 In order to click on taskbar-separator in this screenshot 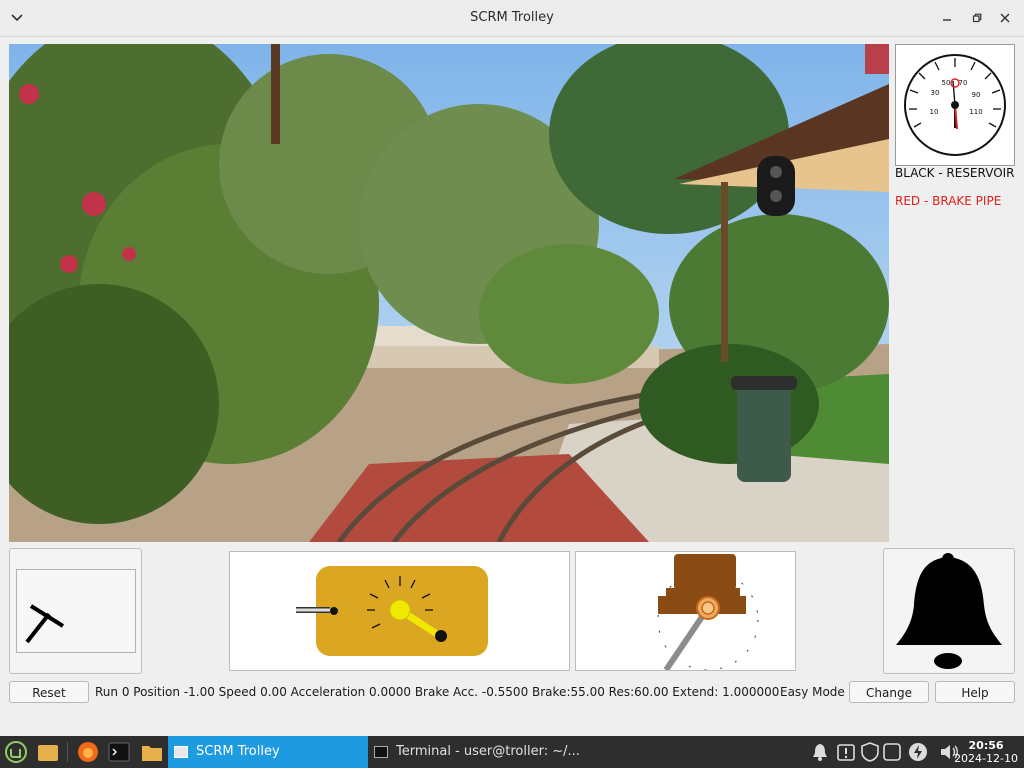, I will do `click(67, 752)`.